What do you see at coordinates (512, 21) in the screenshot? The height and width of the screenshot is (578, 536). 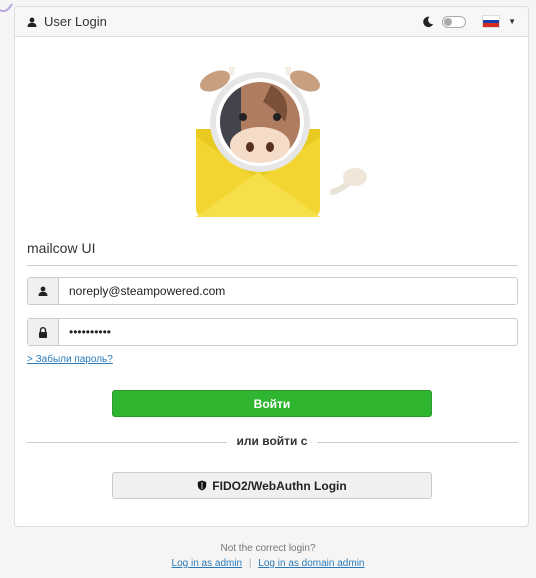 I see `chevron-down-icon: ▼` at bounding box center [512, 21].